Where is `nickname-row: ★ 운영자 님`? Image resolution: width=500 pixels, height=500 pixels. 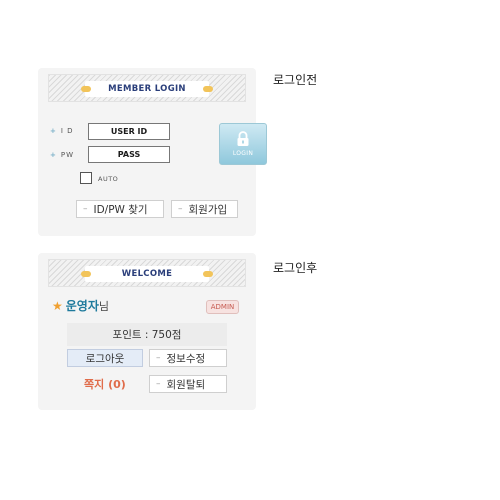
nickname-row: ★ 운영자 님 is located at coordinates (80, 305).